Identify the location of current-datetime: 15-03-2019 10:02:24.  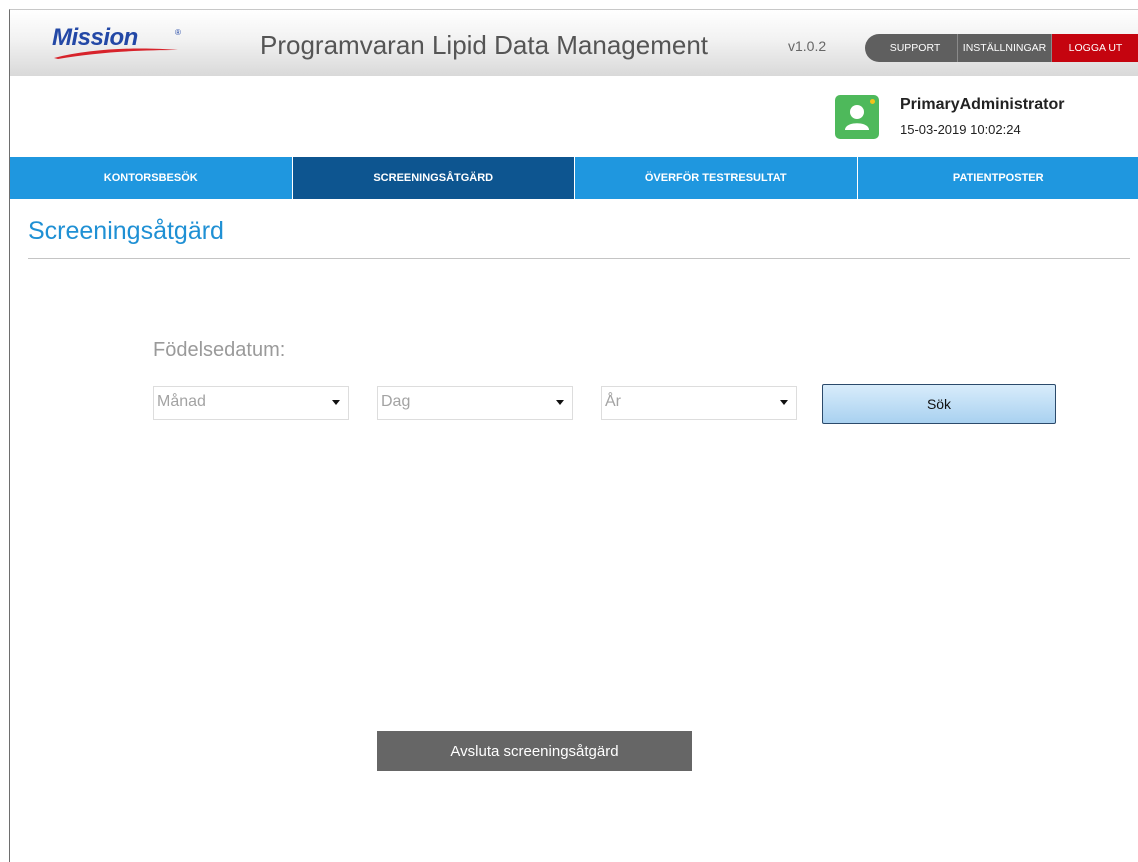
(960, 129).